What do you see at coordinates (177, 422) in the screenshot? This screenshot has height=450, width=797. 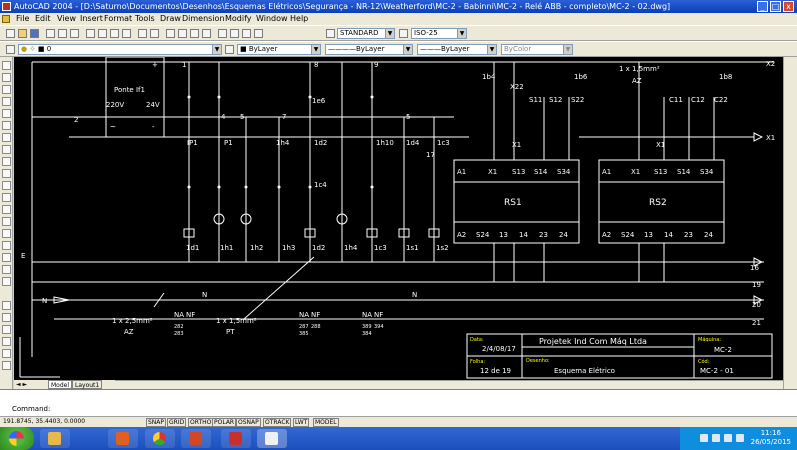 I see `grid-toggle: GRID` at bounding box center [177, 422].